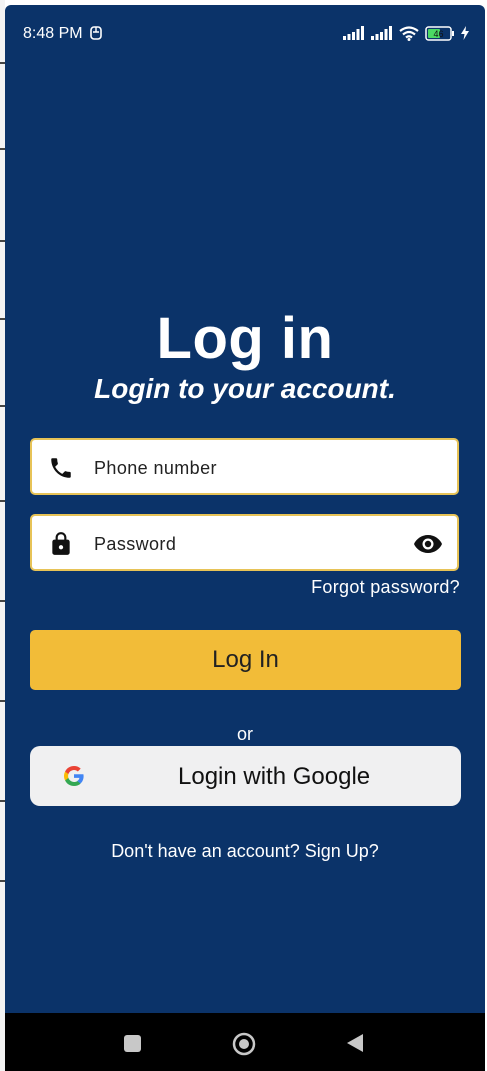  What do you see at coordinates (274, 776) in the screenshot?
I see `google-login-label: Login with Google` at bounding box center [274, 776].